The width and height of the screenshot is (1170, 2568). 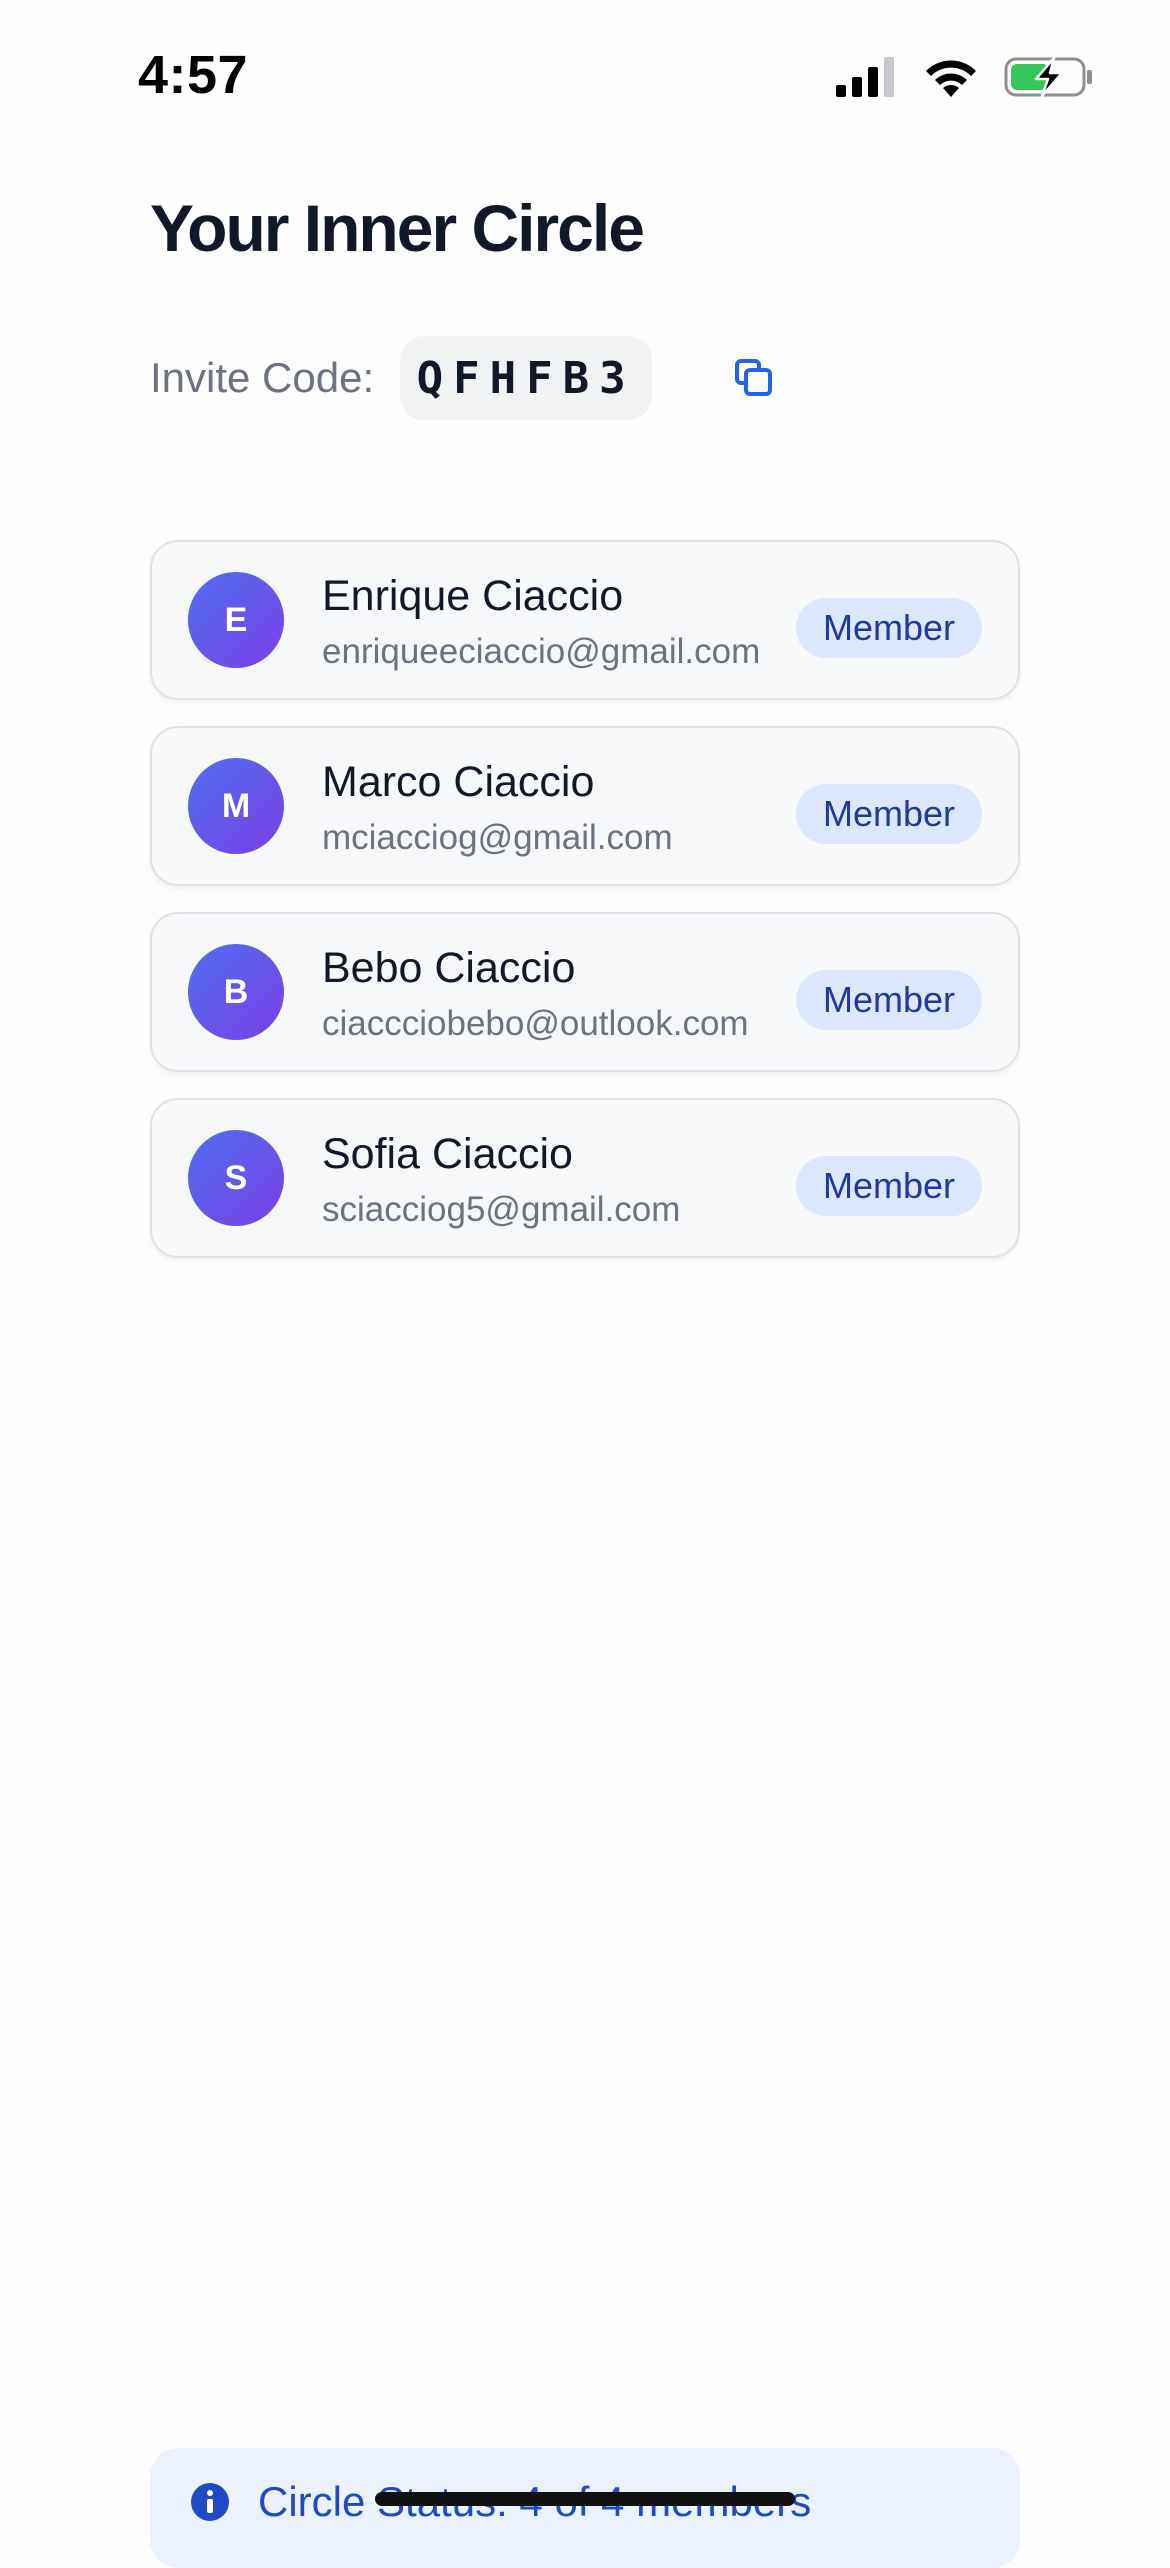 What do you see at coordinates (501, 1209) in the screenshot?
I see `member-email: sciacciog5@gmail.com` at bounding box center [501, 1209].